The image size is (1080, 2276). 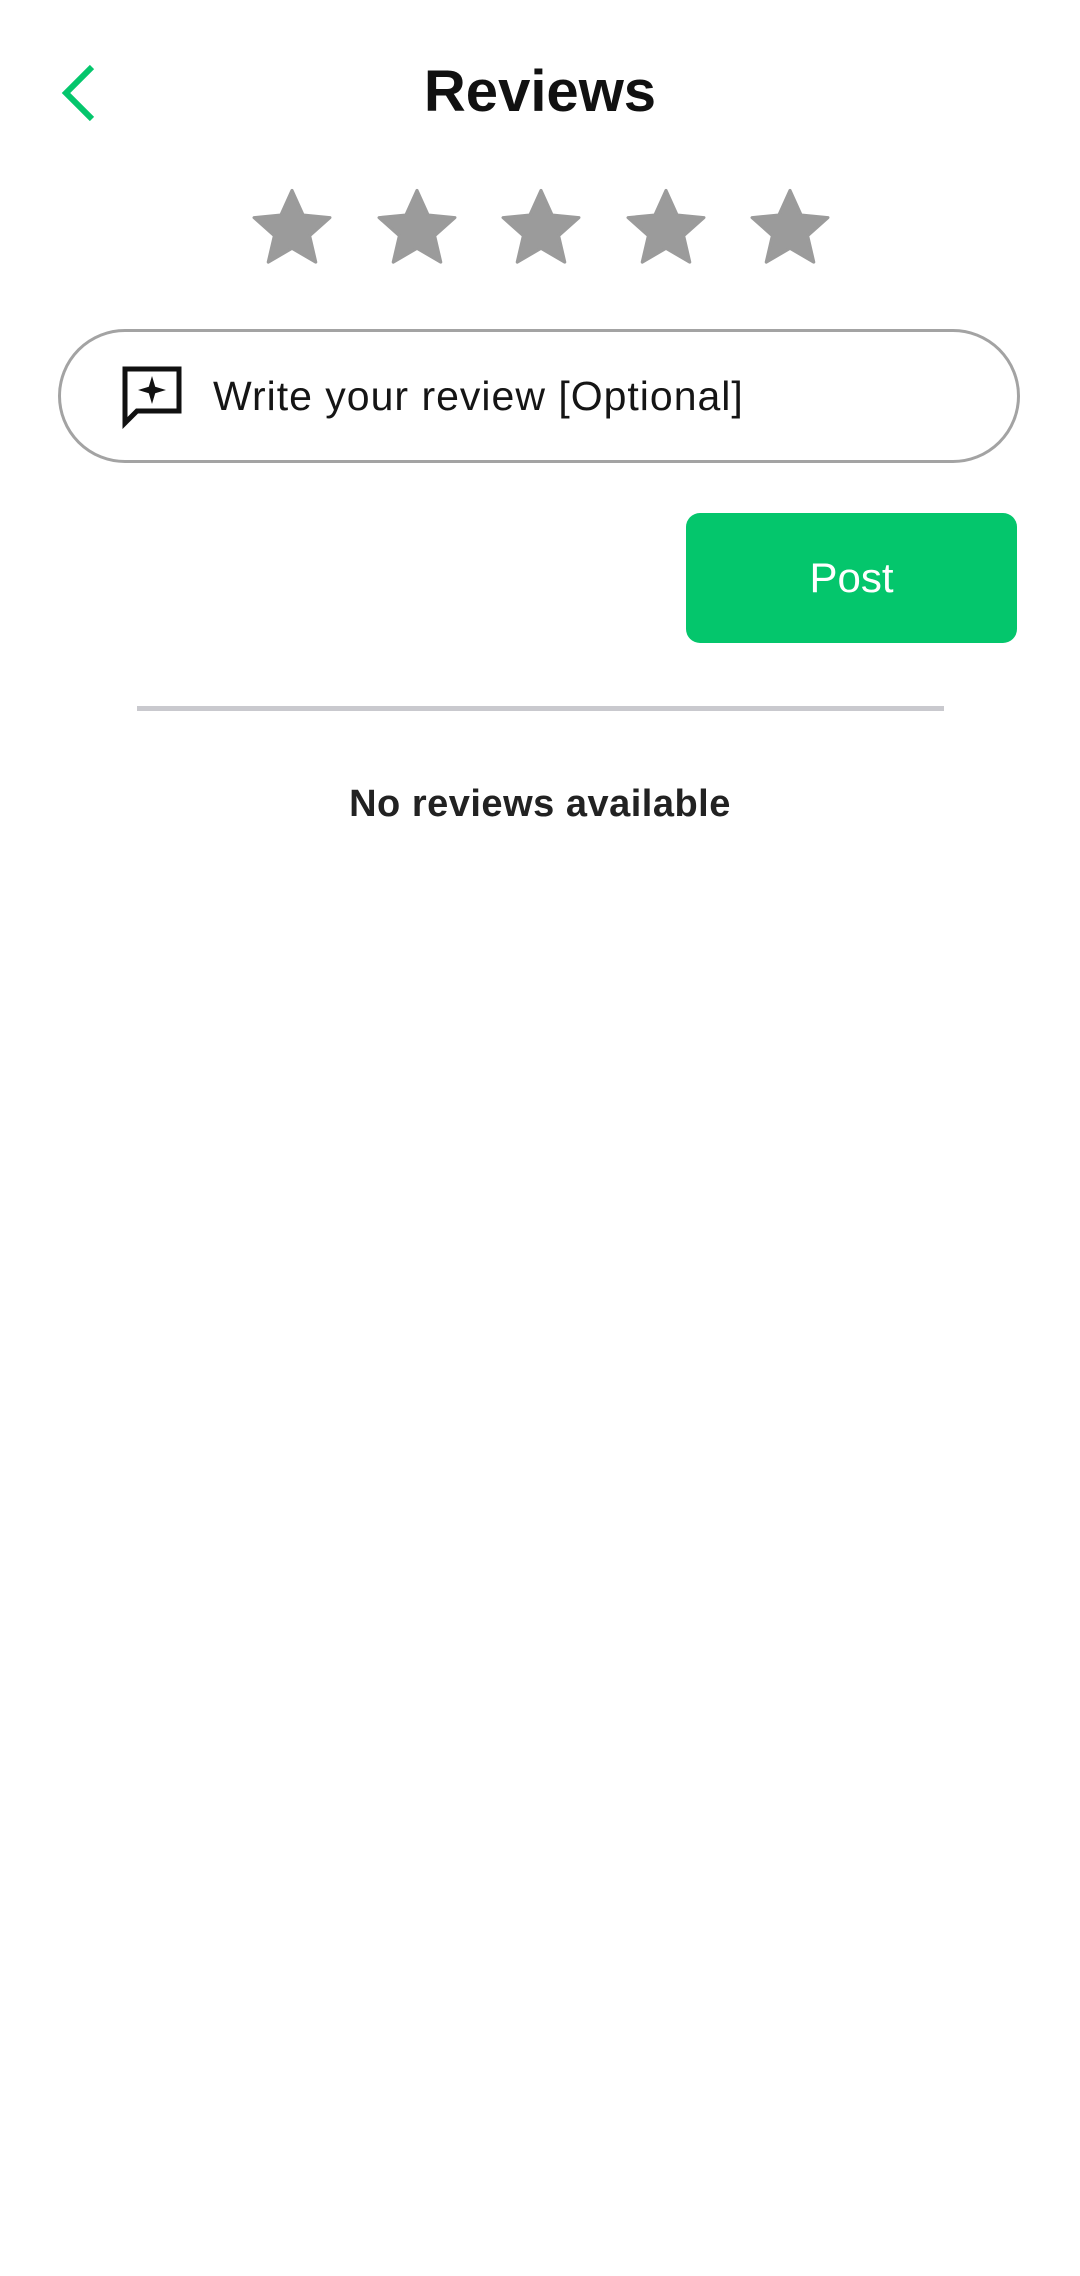 I want to click on review-input: Write your review [Optional], so click(x=539, y=396).